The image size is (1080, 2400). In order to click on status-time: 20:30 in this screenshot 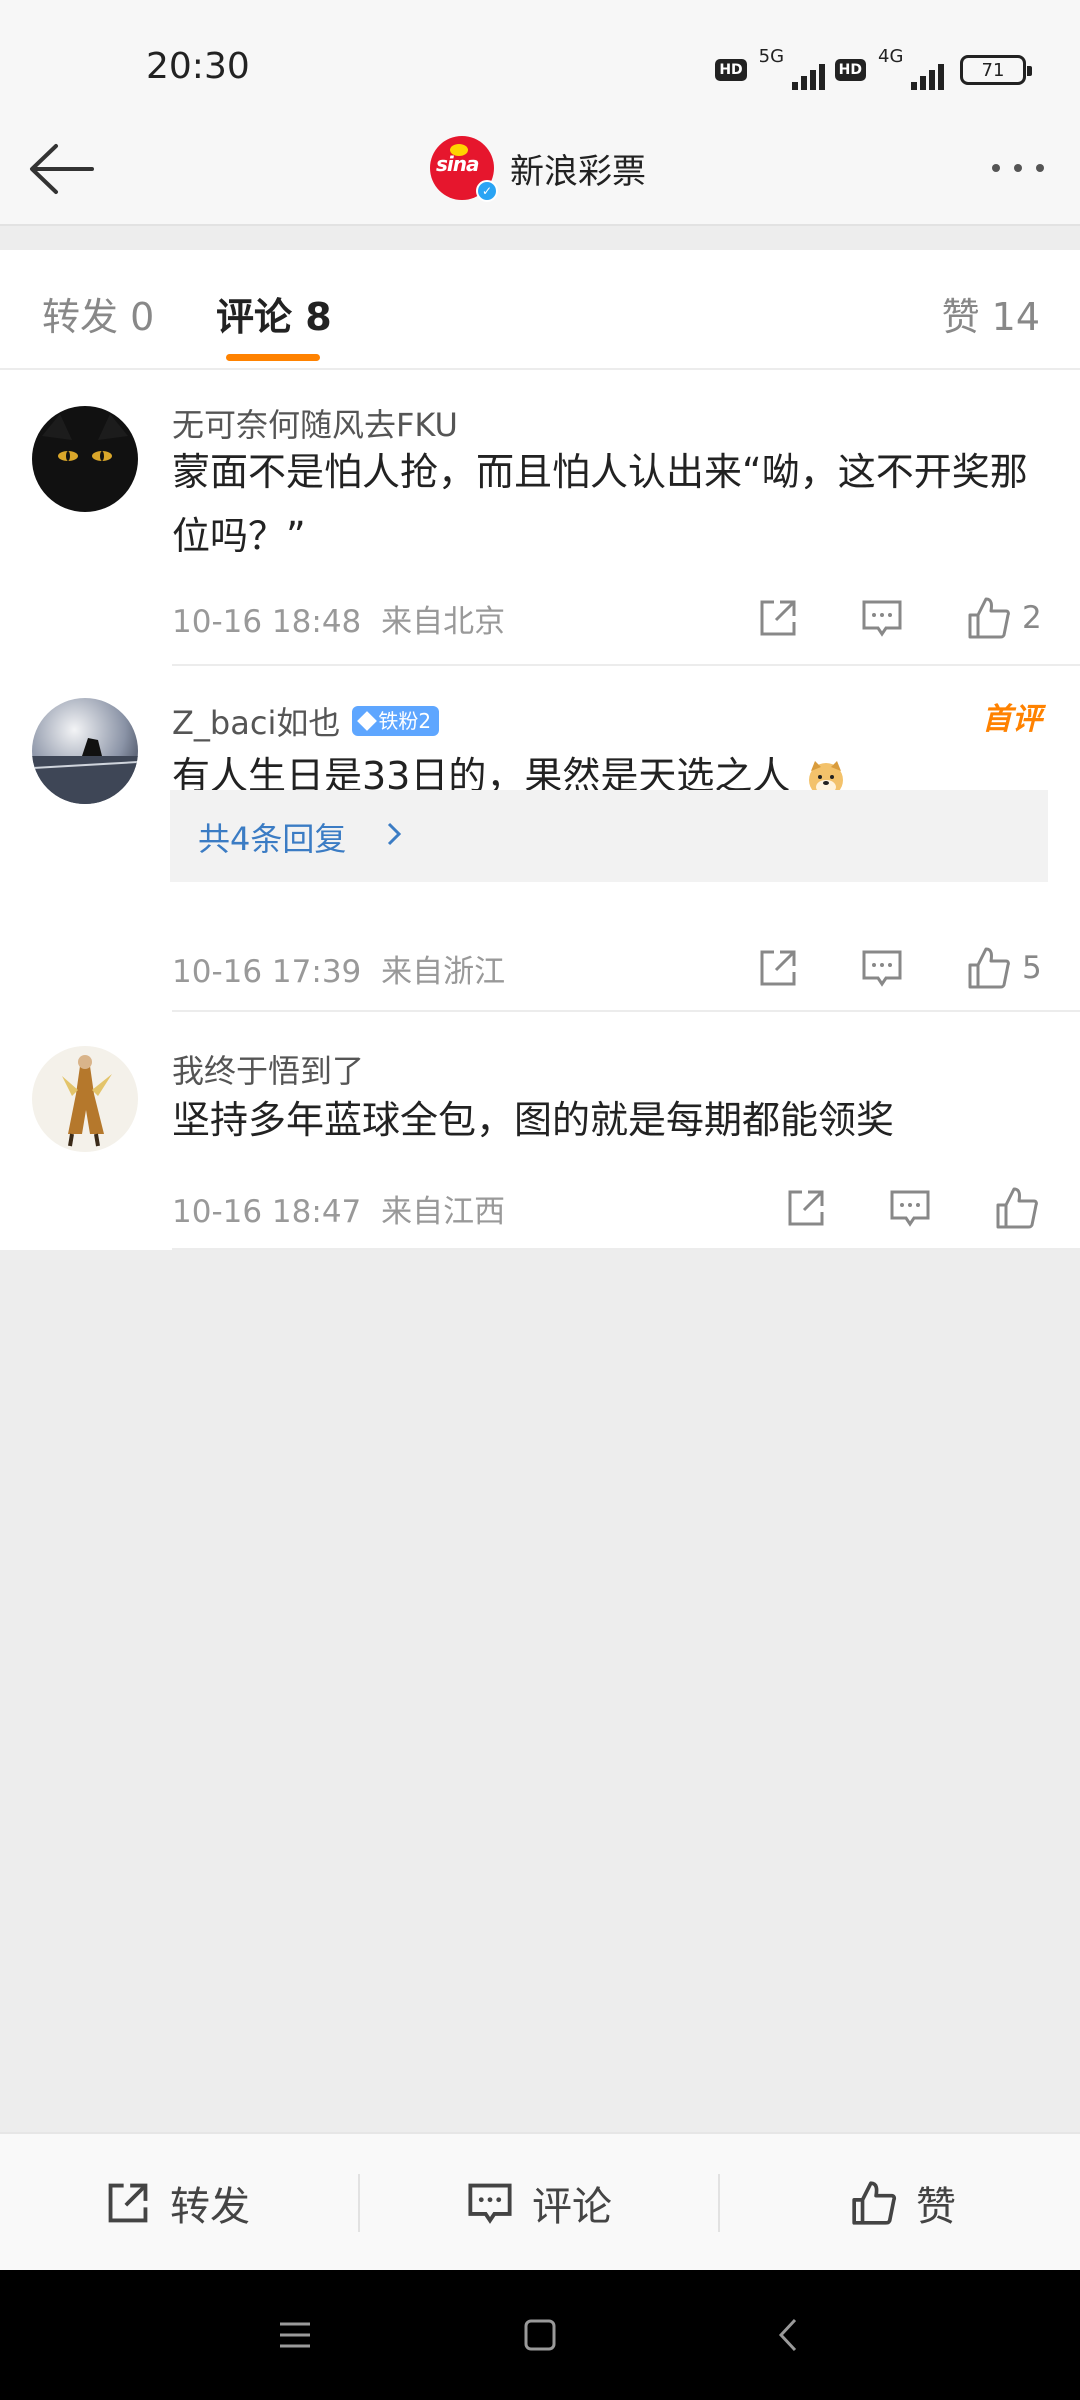, I will do `click(198, 66)`.